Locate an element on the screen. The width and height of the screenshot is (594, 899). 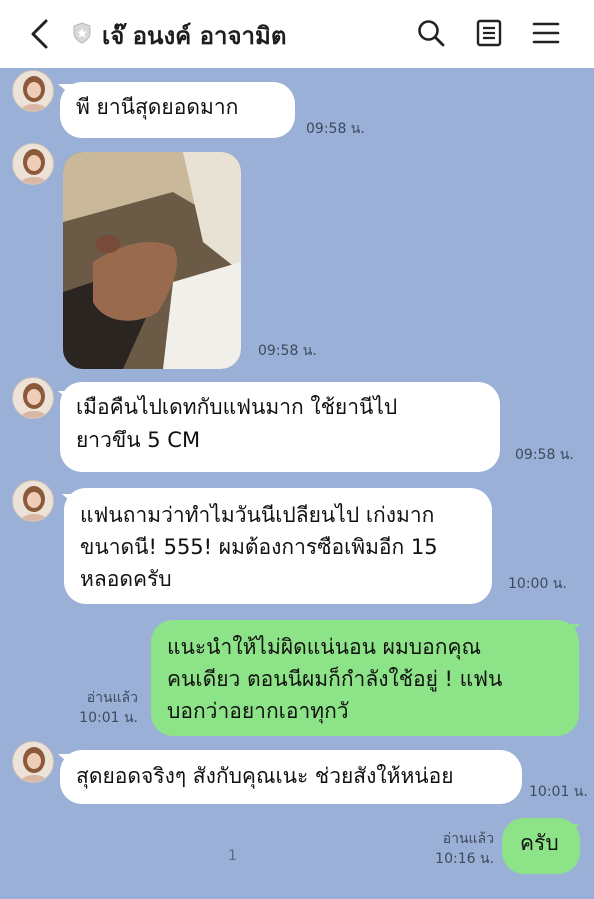
message-text: สุดยอดจริงๆ สังกับคุณเนะ ช่วยสังให้หน่อย is located at coordinates (265, 776).